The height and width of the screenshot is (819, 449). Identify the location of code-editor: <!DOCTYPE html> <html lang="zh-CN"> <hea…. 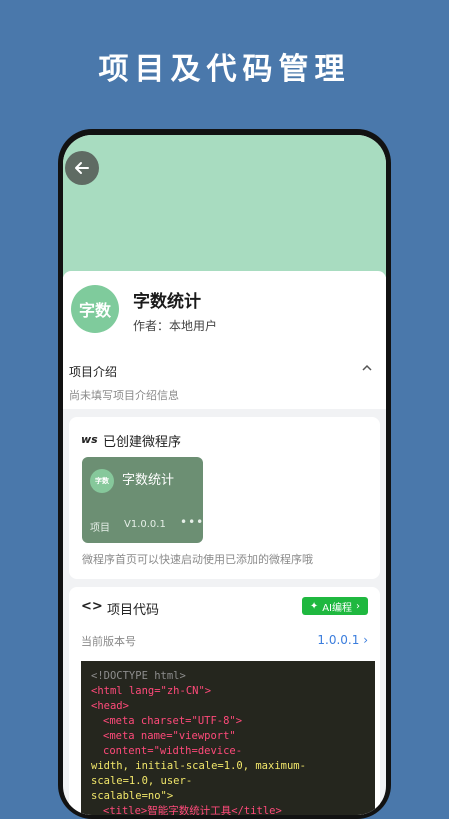
(228, 738).